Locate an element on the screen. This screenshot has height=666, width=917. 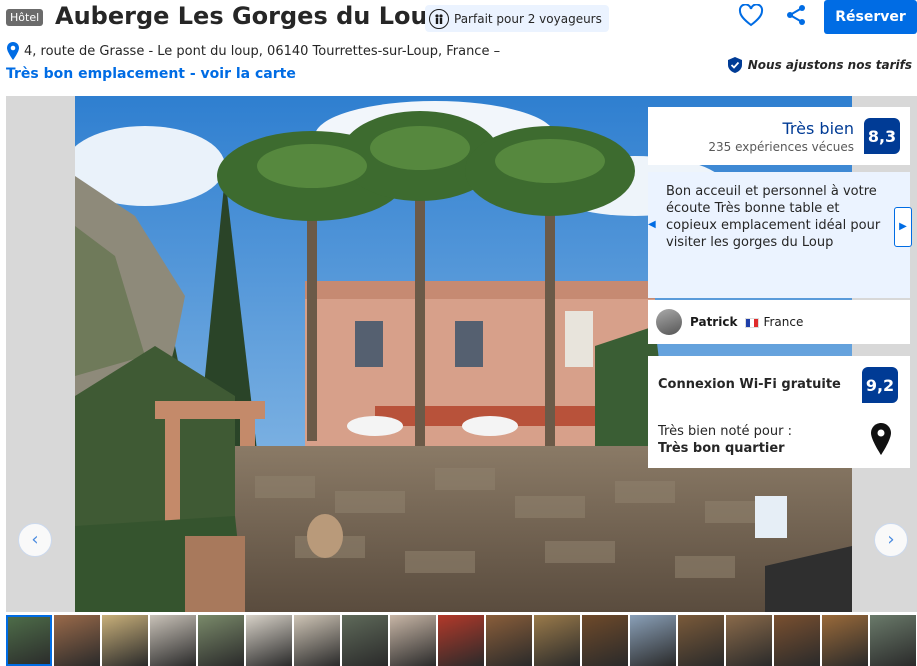
map-pin-icon is located at coordinates (13, 51).